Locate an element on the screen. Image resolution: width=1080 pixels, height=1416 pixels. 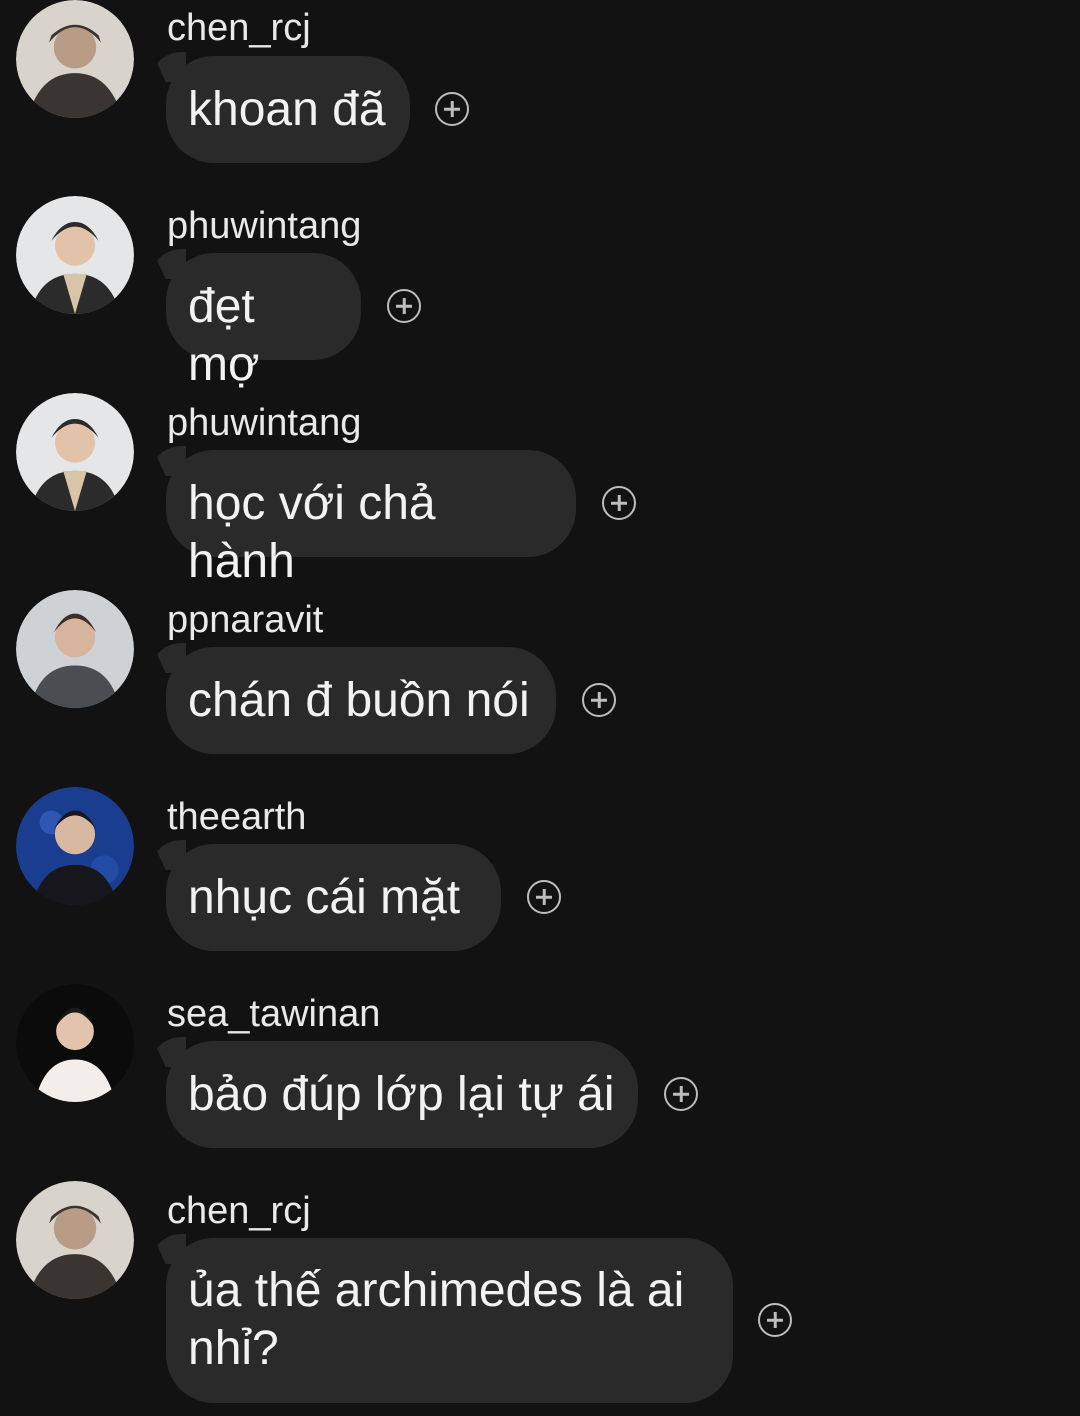
message-text: chán đ buồn nói is located at coordinates (359, 700).